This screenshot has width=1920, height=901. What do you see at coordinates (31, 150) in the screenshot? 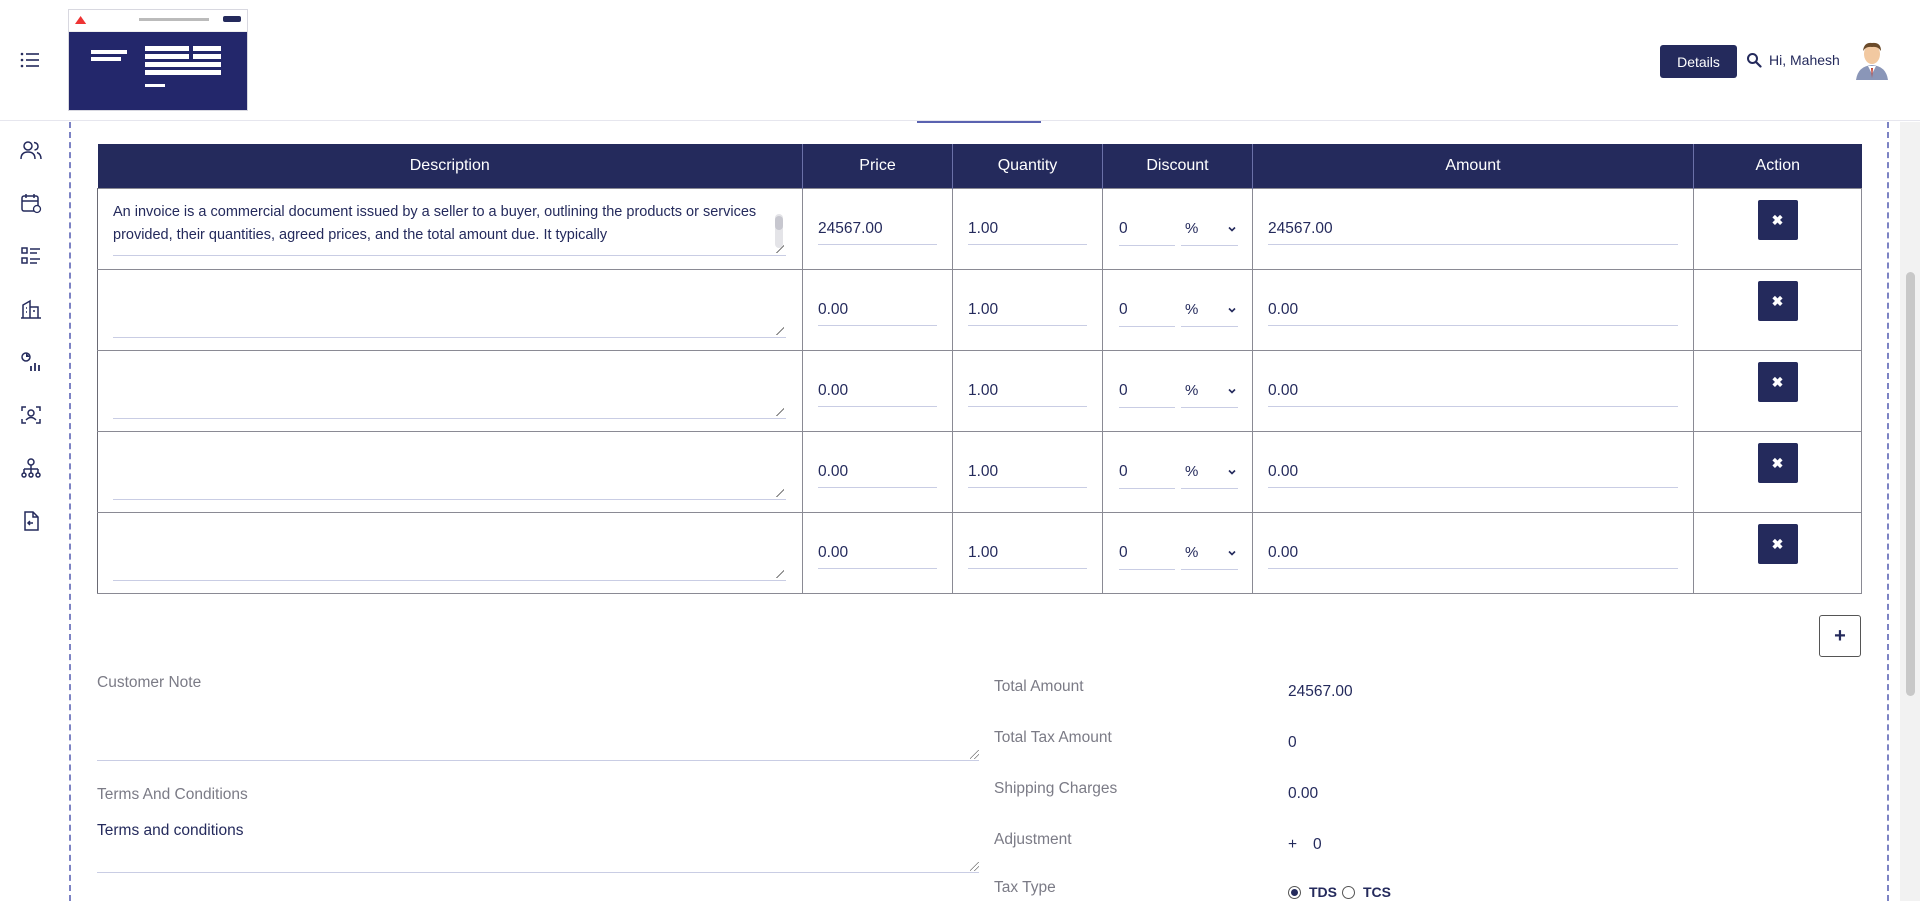
I see `users-icon` at bounding box center [31, 150].